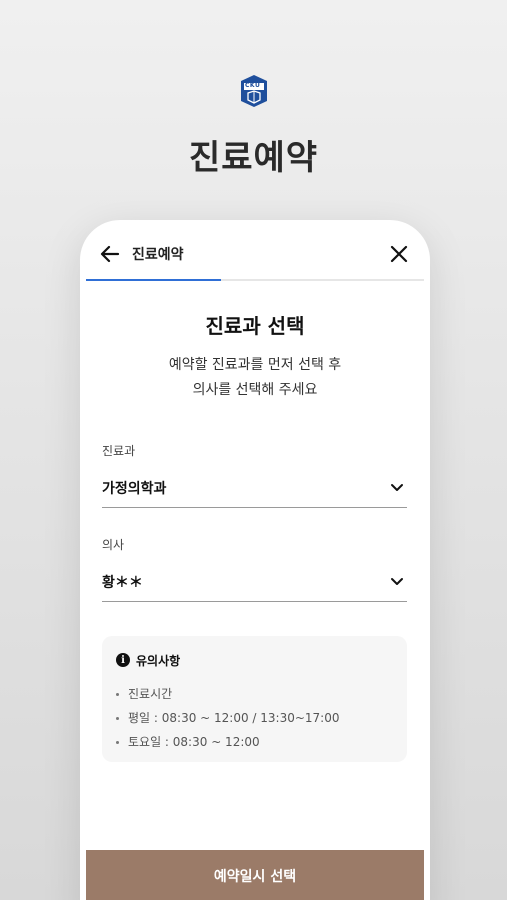 The width and height of the screenshot is (507, 900). What do you see at coordinates (158, 660) in the screenshot?
I see `notice-title: 유의사항` at bounding box center [158, 660].